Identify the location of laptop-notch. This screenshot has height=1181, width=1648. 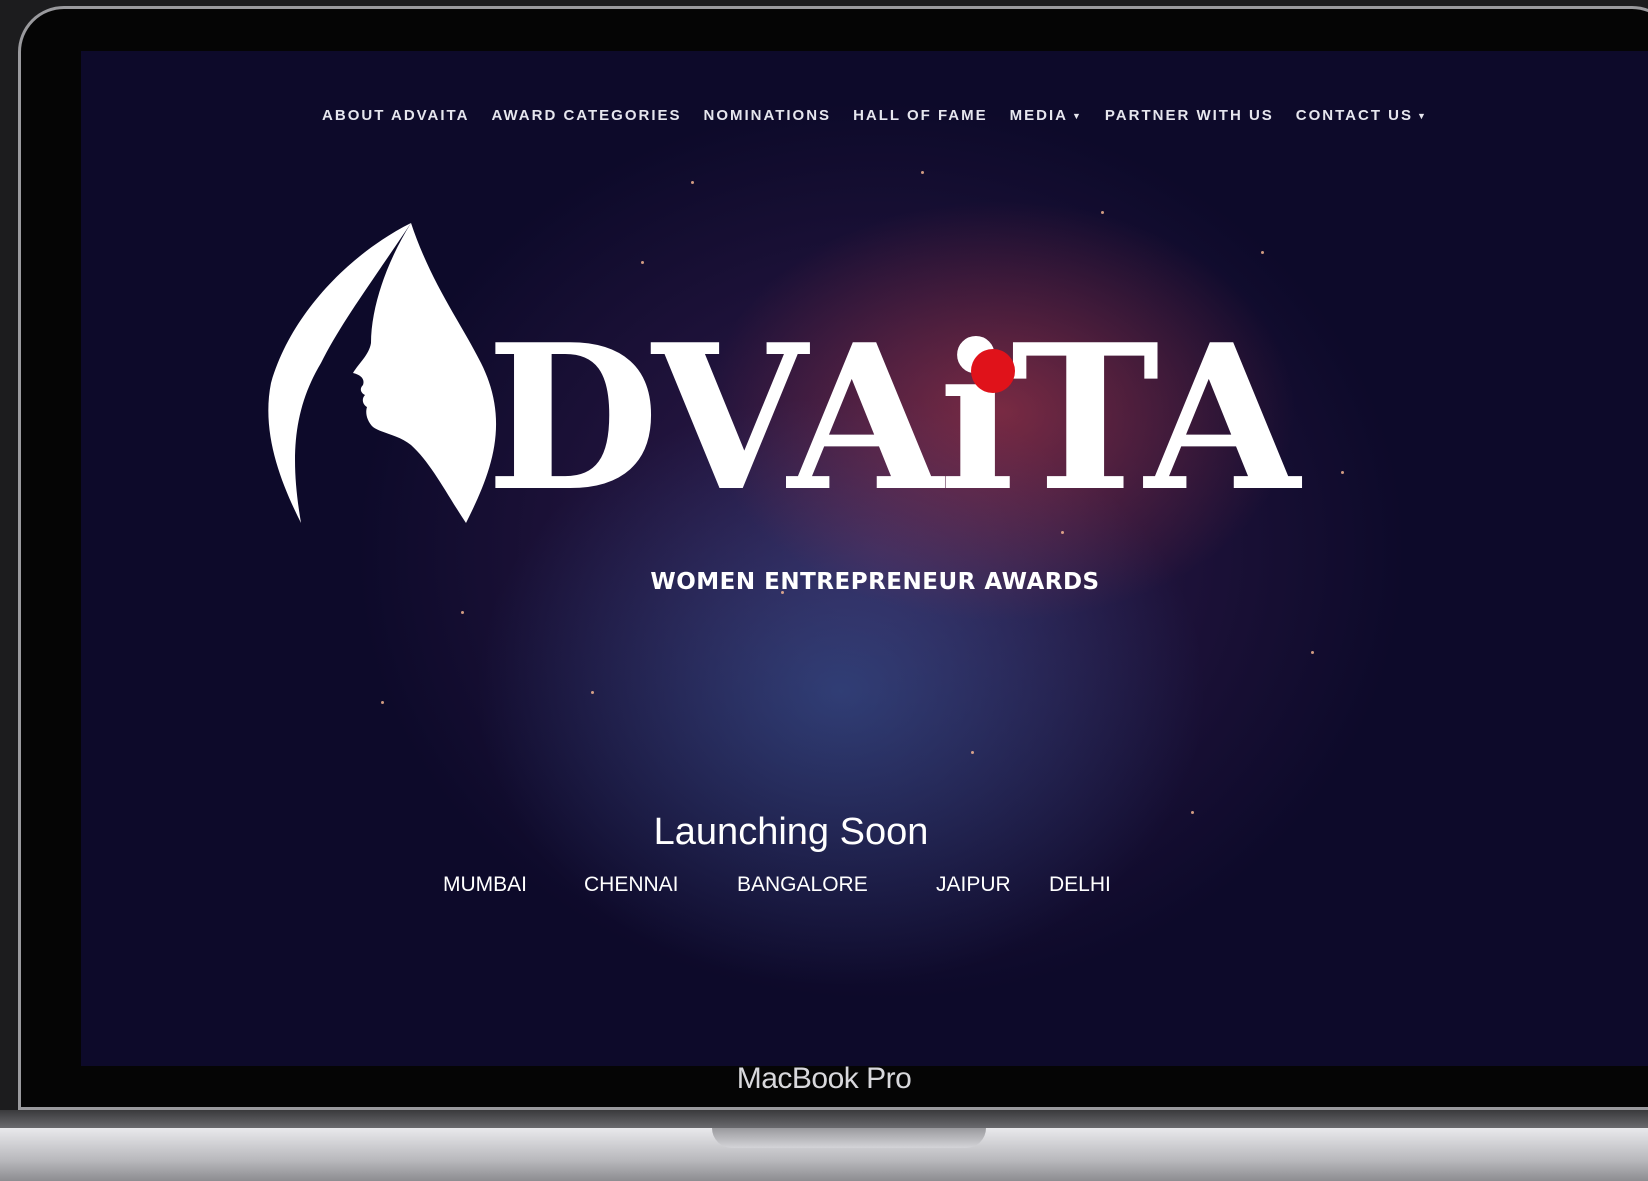
(849, 1138).